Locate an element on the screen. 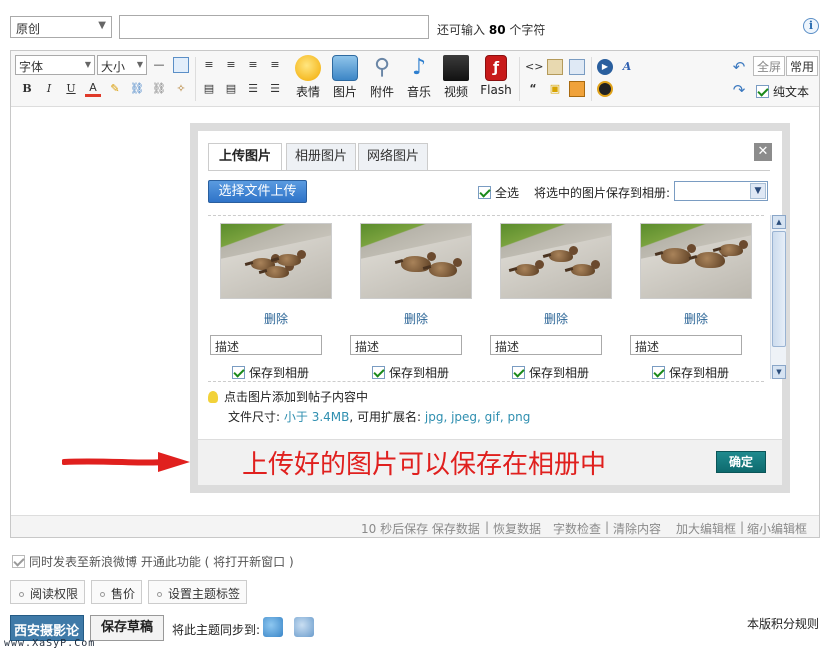 This screenshot has height=655, width=820. ok-button: 确定 is located at coordinates (741, 462).